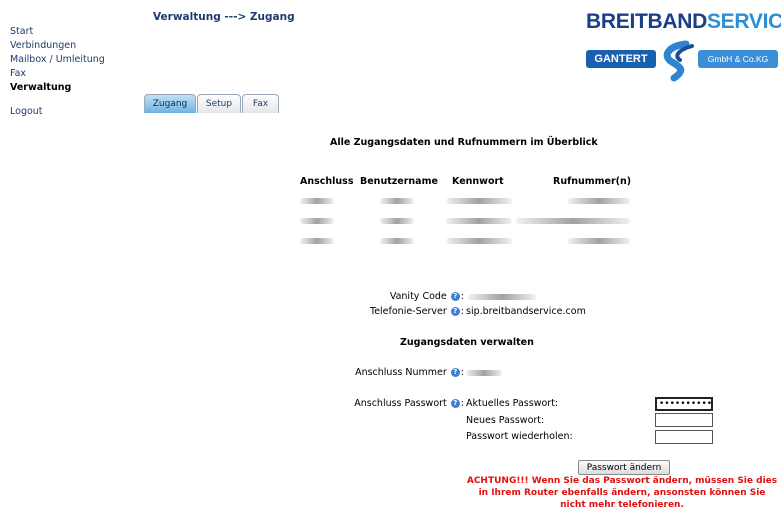 The width and height of the screenshot is (781, 511). I want to click on current-password-label: Aktuelles Passwort:, so click(512, 403).